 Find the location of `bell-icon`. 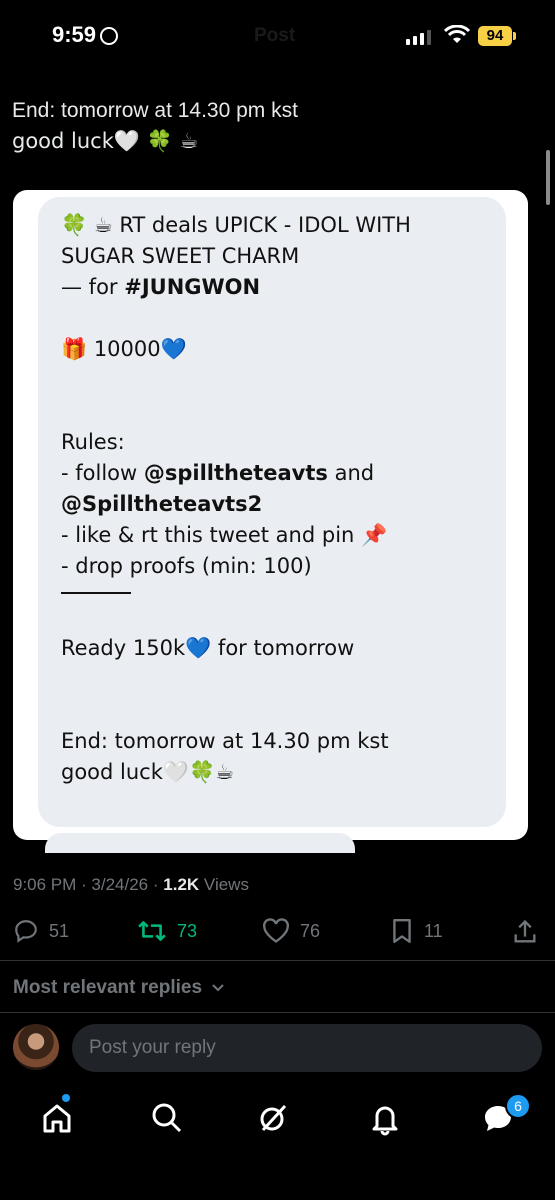

bell-icon is located at coordinates (385, 1118).